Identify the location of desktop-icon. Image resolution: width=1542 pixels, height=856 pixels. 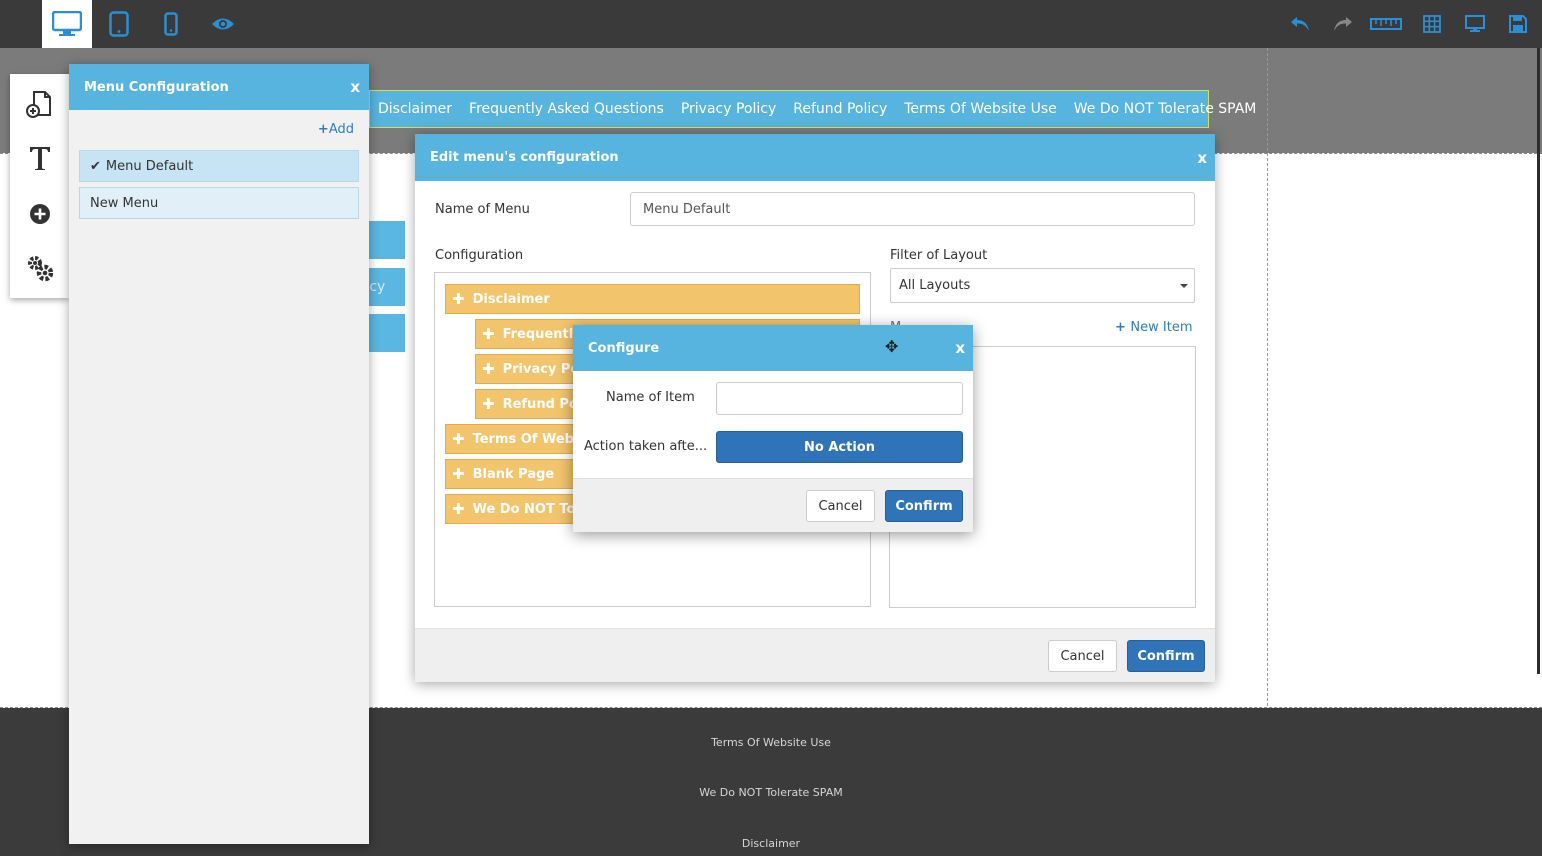
(67, 23).